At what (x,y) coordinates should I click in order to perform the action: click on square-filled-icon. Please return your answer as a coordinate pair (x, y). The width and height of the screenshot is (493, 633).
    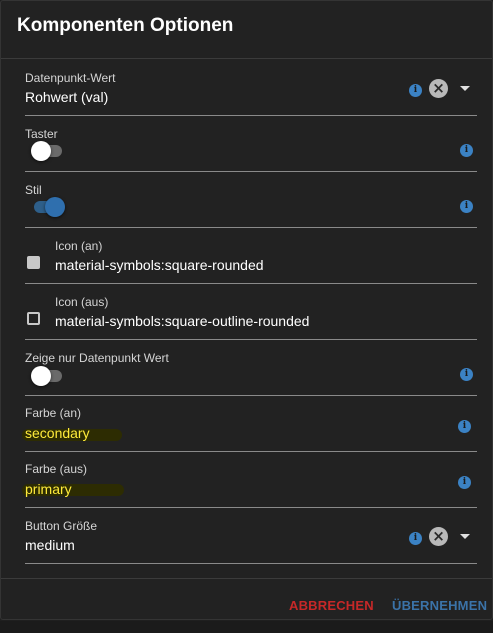
    Looking at the image, I should click on (33, 262).